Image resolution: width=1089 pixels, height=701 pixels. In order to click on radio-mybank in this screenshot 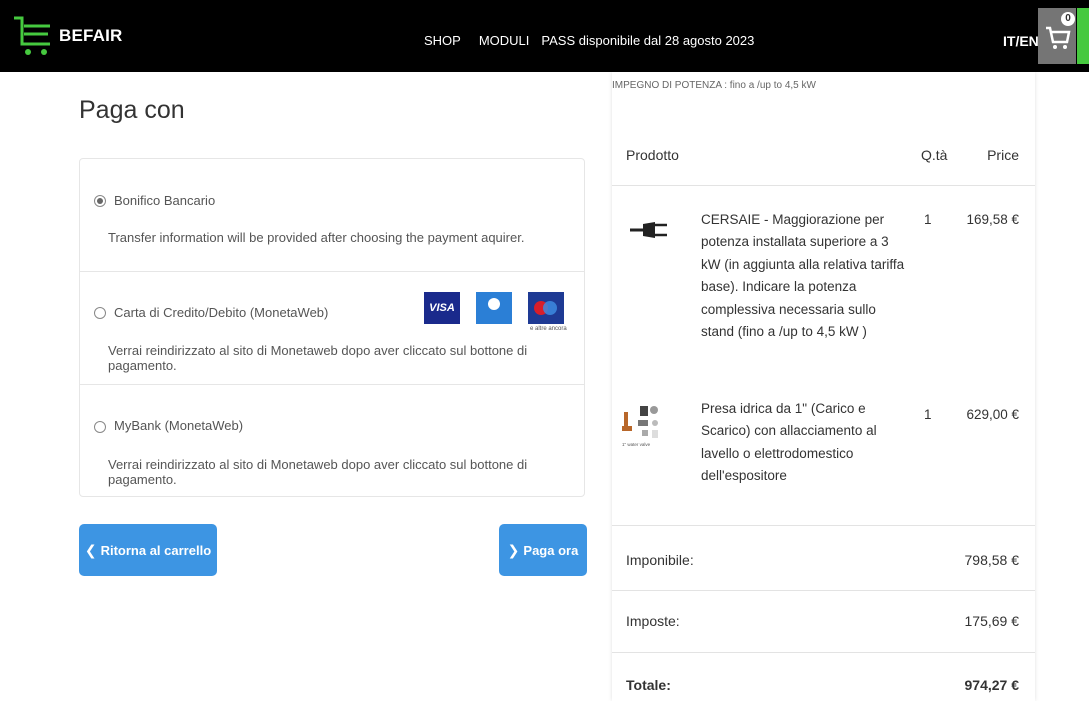, I will do `click(100, 427)`.